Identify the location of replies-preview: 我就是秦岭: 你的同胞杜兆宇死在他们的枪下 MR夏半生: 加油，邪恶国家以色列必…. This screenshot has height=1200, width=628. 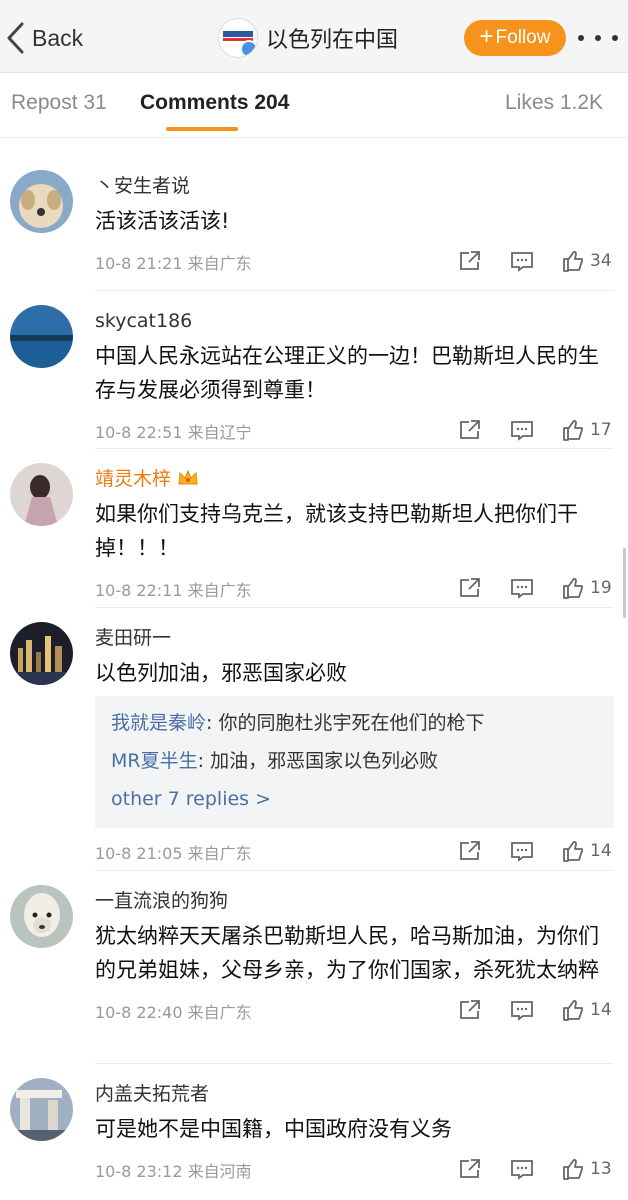
(354, 762).